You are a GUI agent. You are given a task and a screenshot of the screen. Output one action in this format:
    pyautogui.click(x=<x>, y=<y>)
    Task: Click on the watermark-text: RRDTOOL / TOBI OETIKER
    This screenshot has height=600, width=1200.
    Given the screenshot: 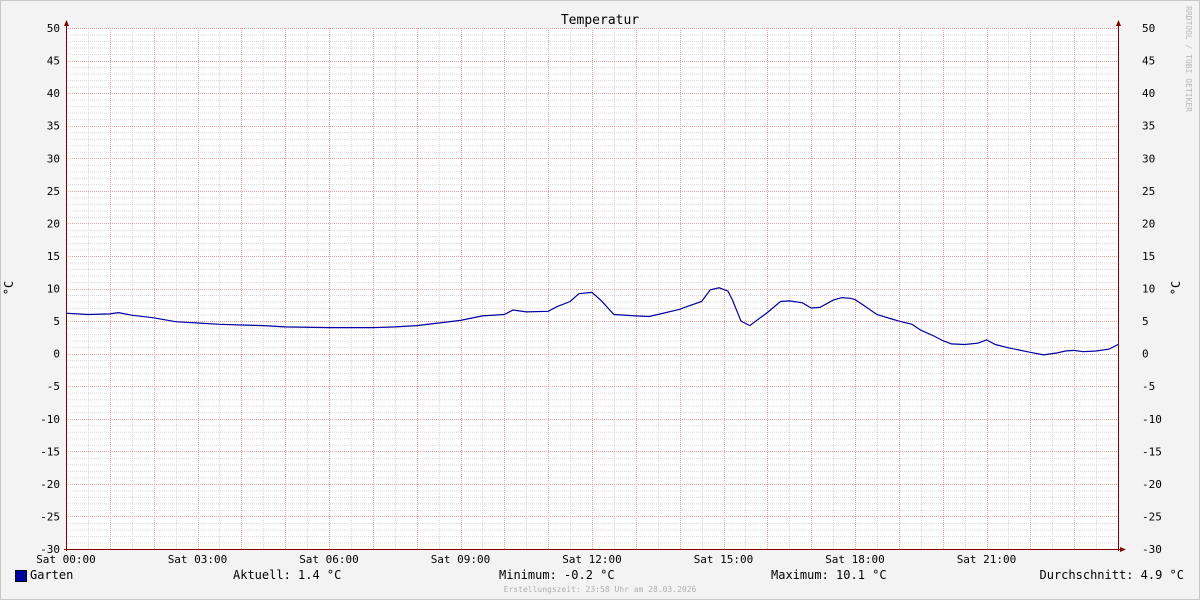 What is the action you would take?
    pyautogui.click(x=1188, y=59)
    